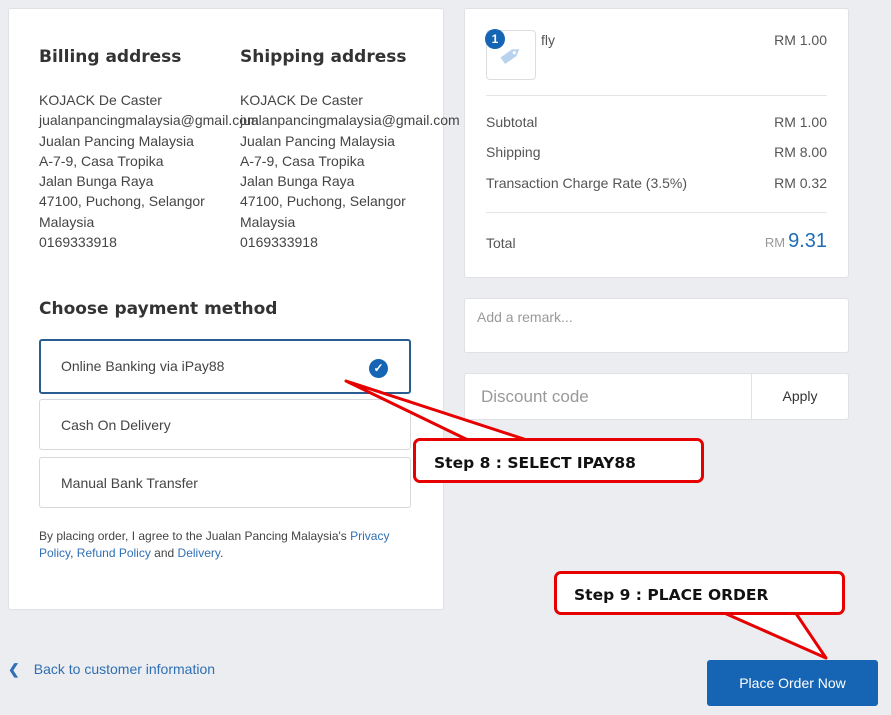  Describe the element at coordinates (495, 39) in the screenshot. I see `quantity-badge: 1` at that location.